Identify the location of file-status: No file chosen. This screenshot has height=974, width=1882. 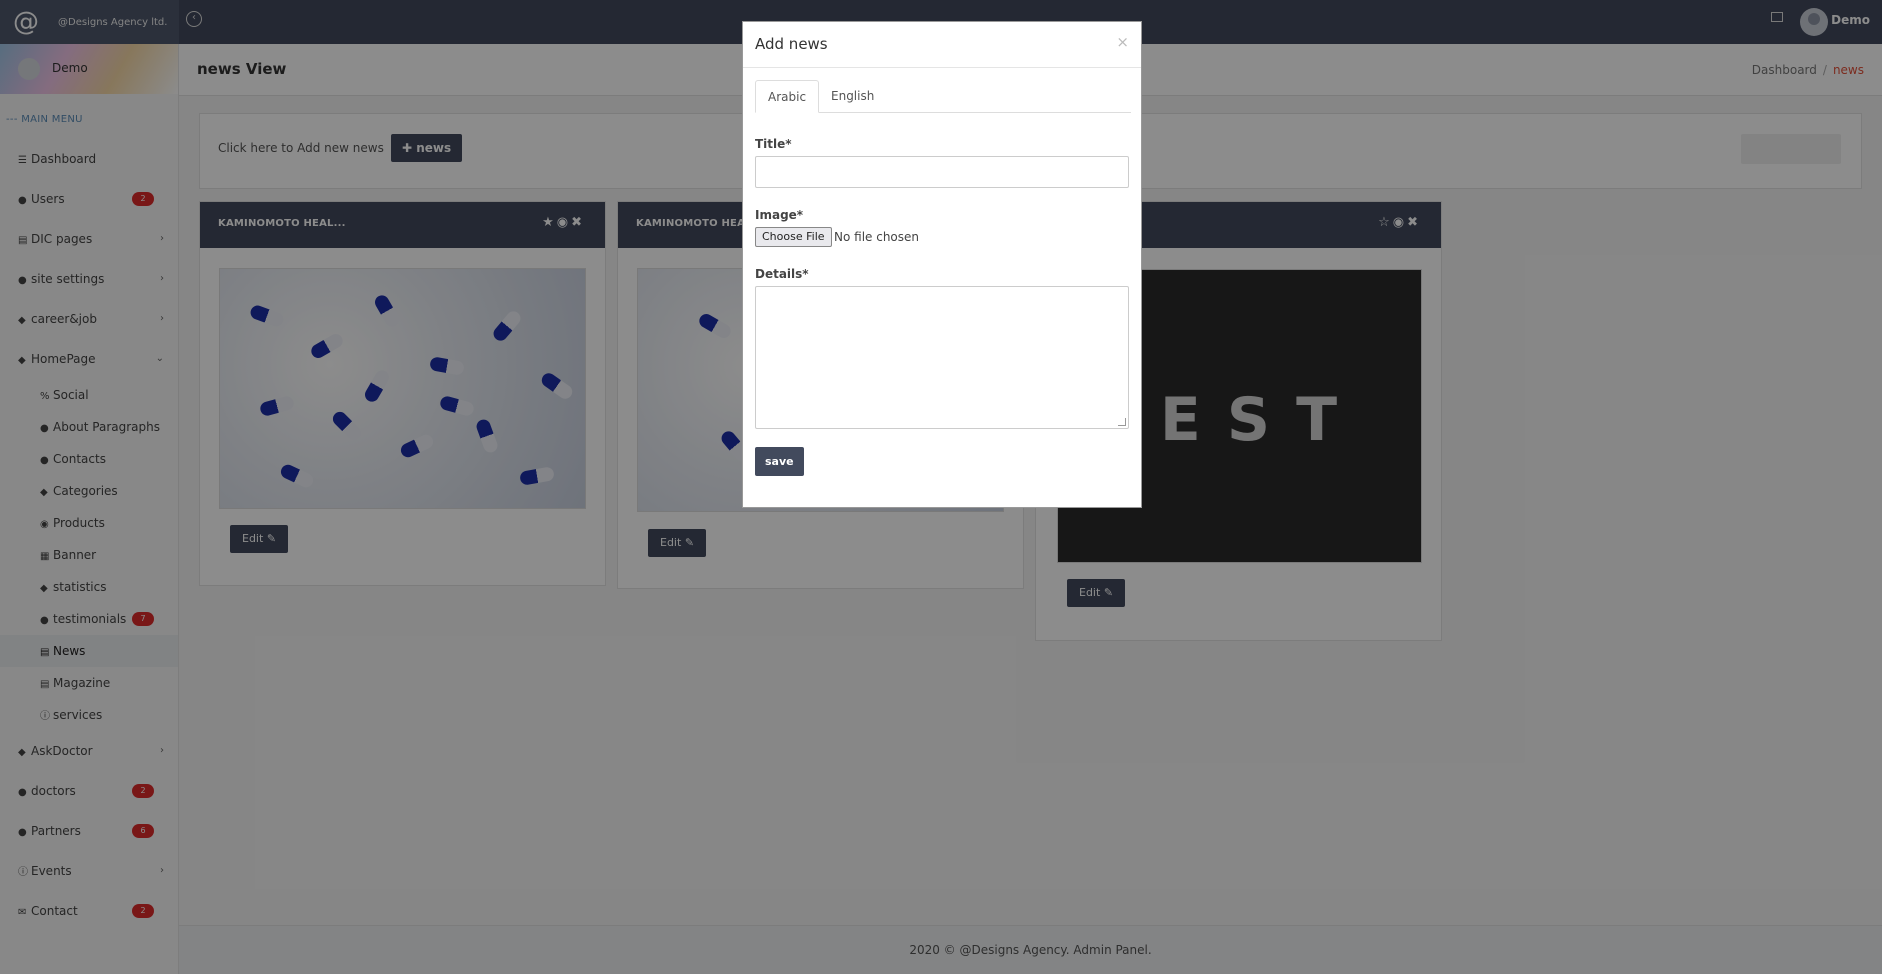
(877, 237).